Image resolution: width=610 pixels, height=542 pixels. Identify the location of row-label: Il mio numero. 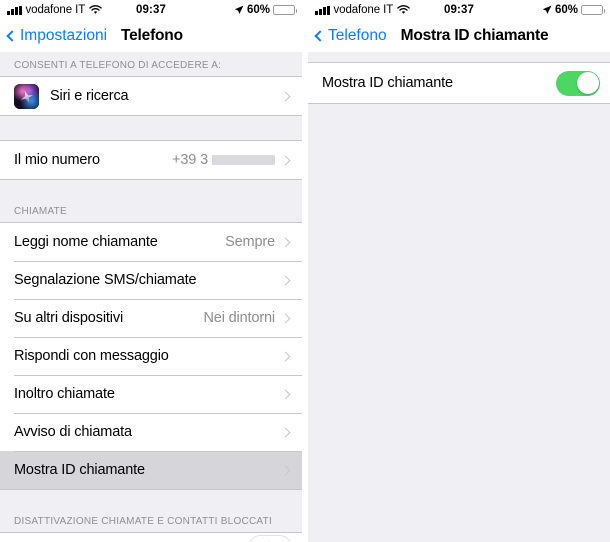
(57, 160).